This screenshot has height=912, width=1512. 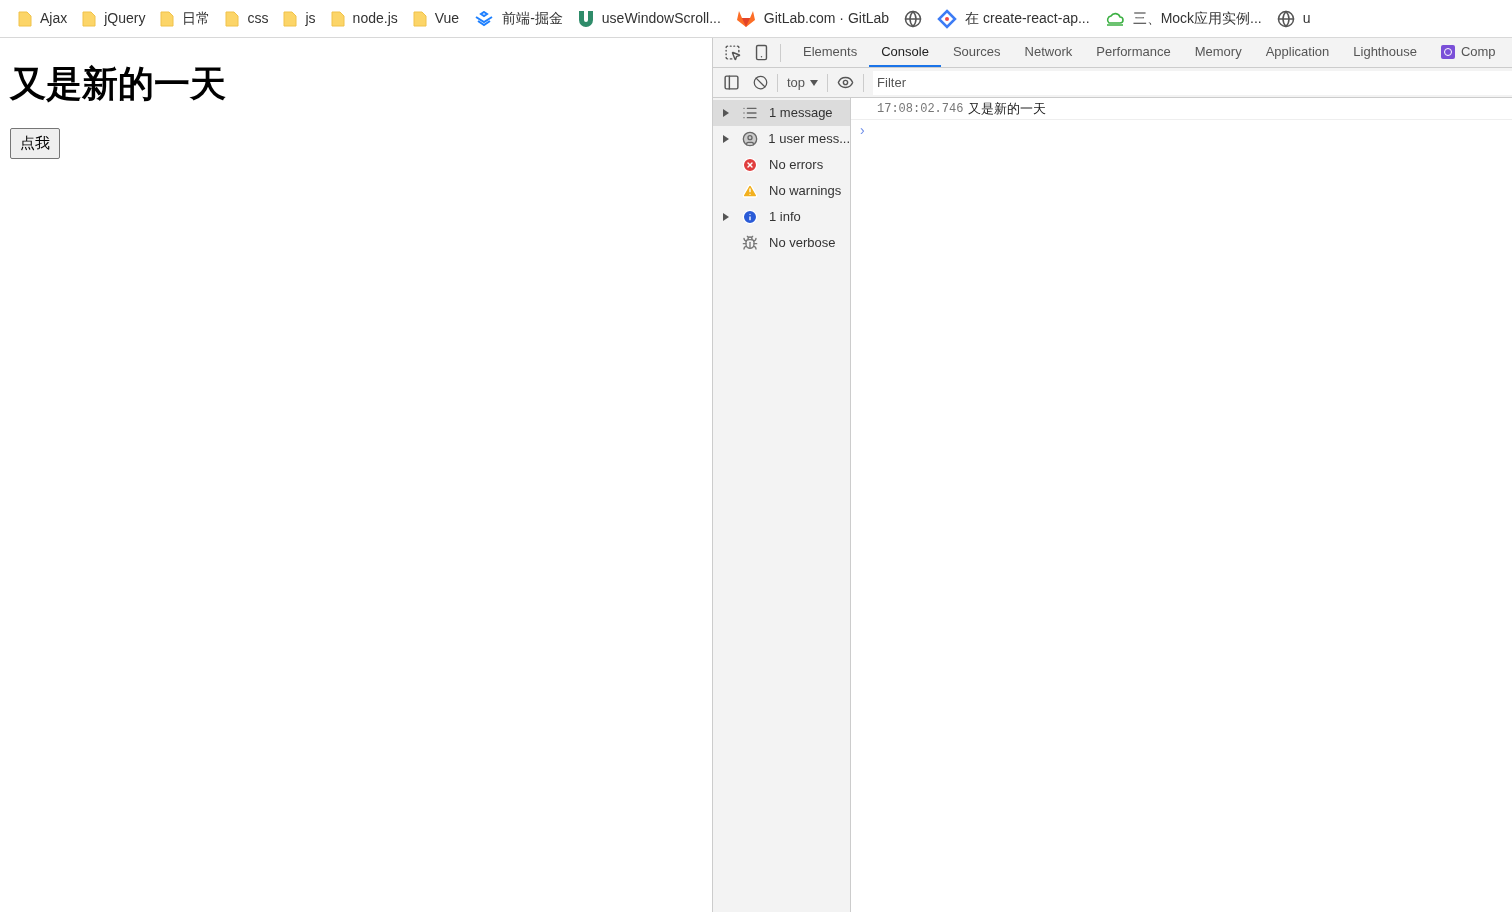 What do you see at coordinates (750, 165) in the screenshot?
I see `error-icon` at bounding box center [750, 165].